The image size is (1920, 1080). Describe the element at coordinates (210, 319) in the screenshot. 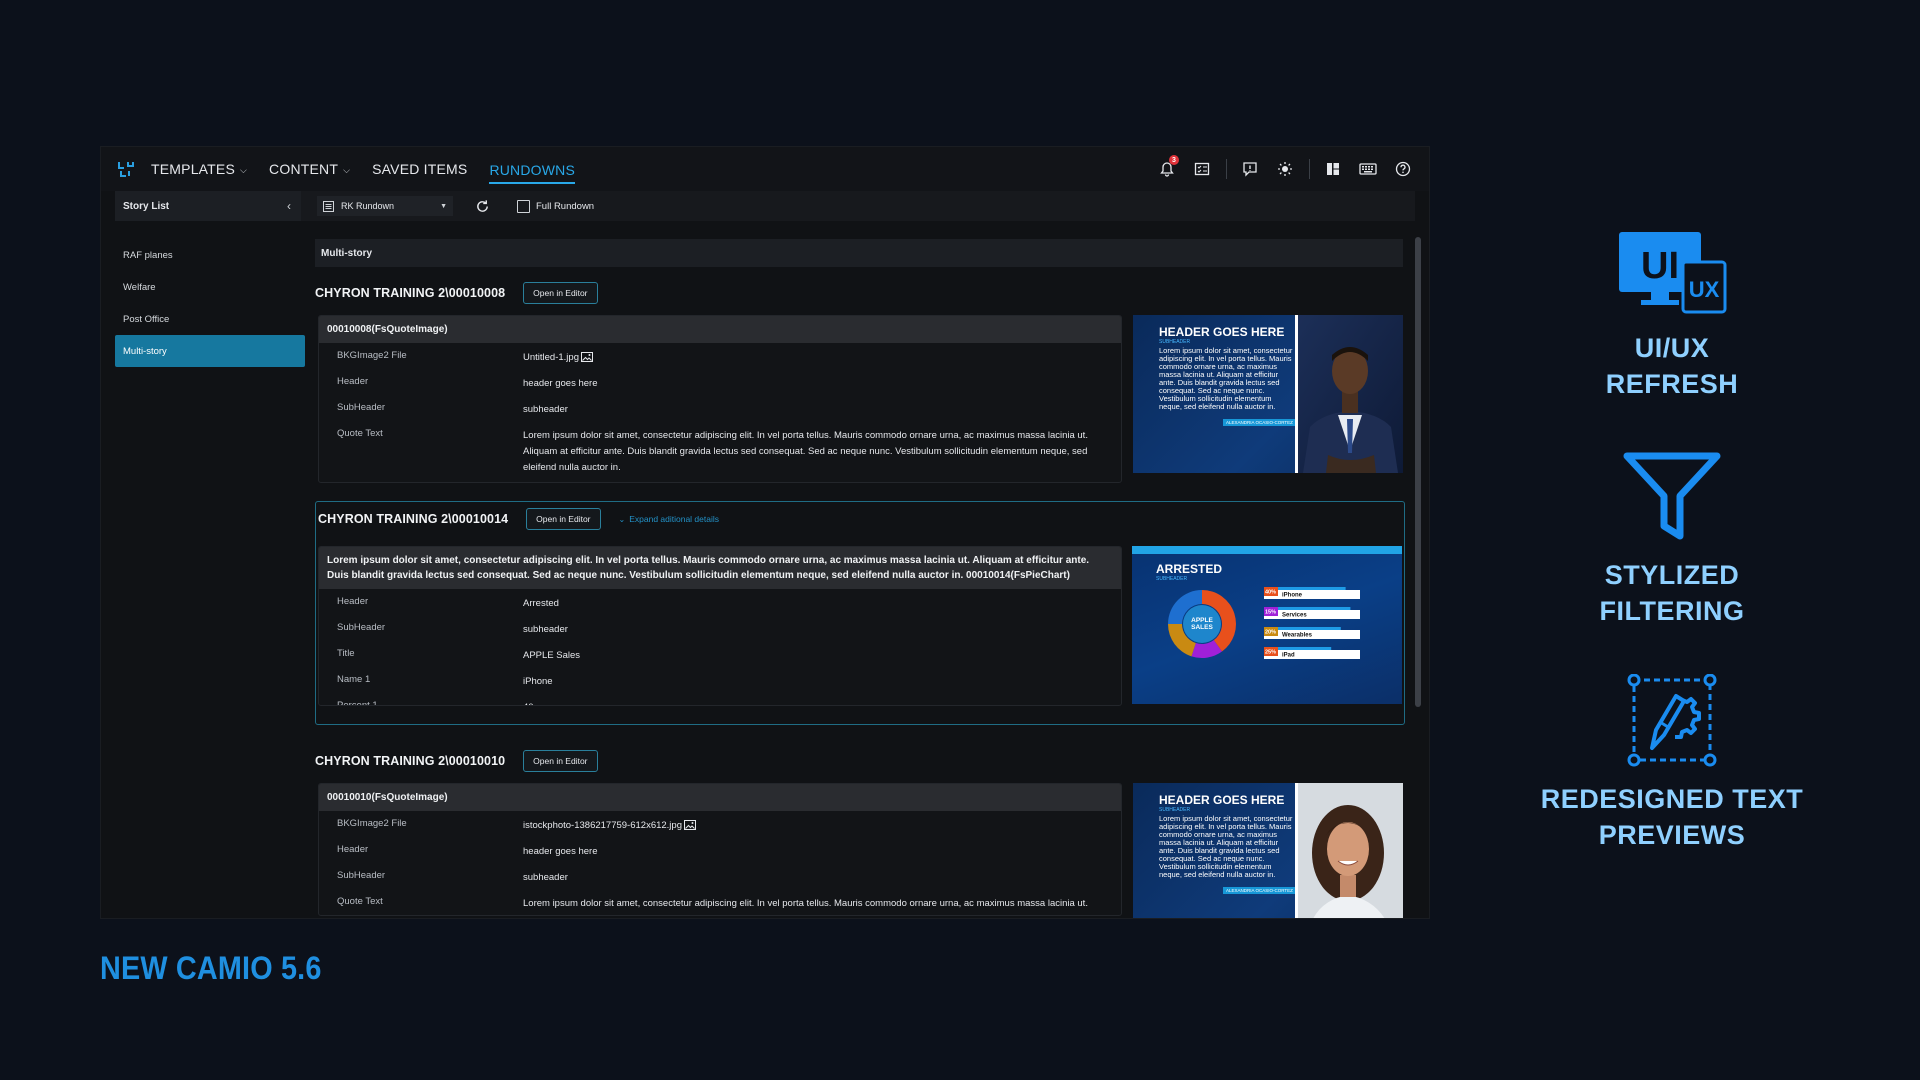

I see `sidebar-item-post-office: Post Office` at that location.